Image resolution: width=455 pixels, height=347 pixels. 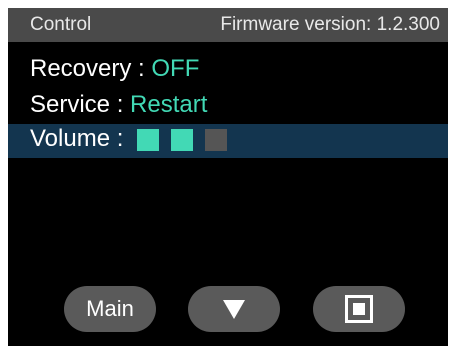 I want to click on header-title: Control, so click(x=61, y=24).